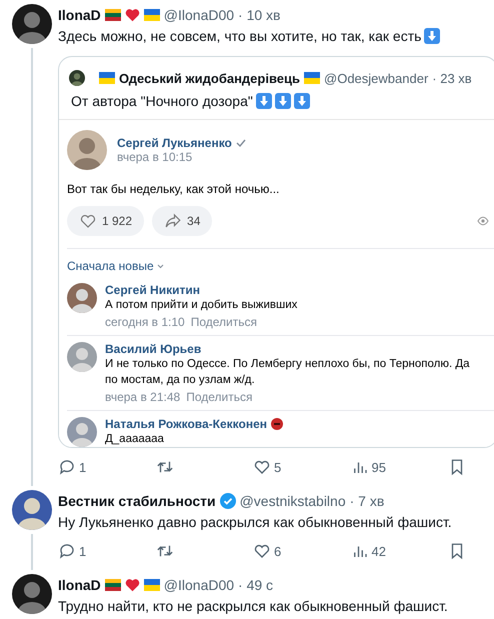  What do you see at coordinates (483, 221) in the screenshot?
I see `eye-icon` at bounding box center [483, 221].